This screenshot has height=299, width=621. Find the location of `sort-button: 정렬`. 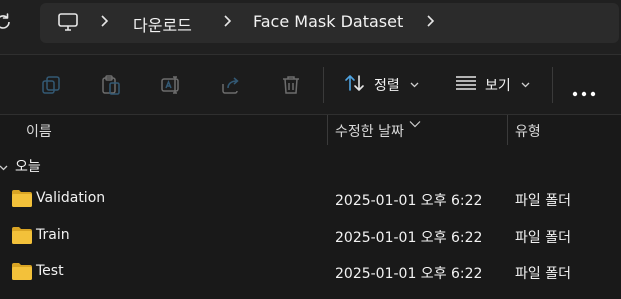

sort-button: 정렬 is located at coordinates (381, 85).